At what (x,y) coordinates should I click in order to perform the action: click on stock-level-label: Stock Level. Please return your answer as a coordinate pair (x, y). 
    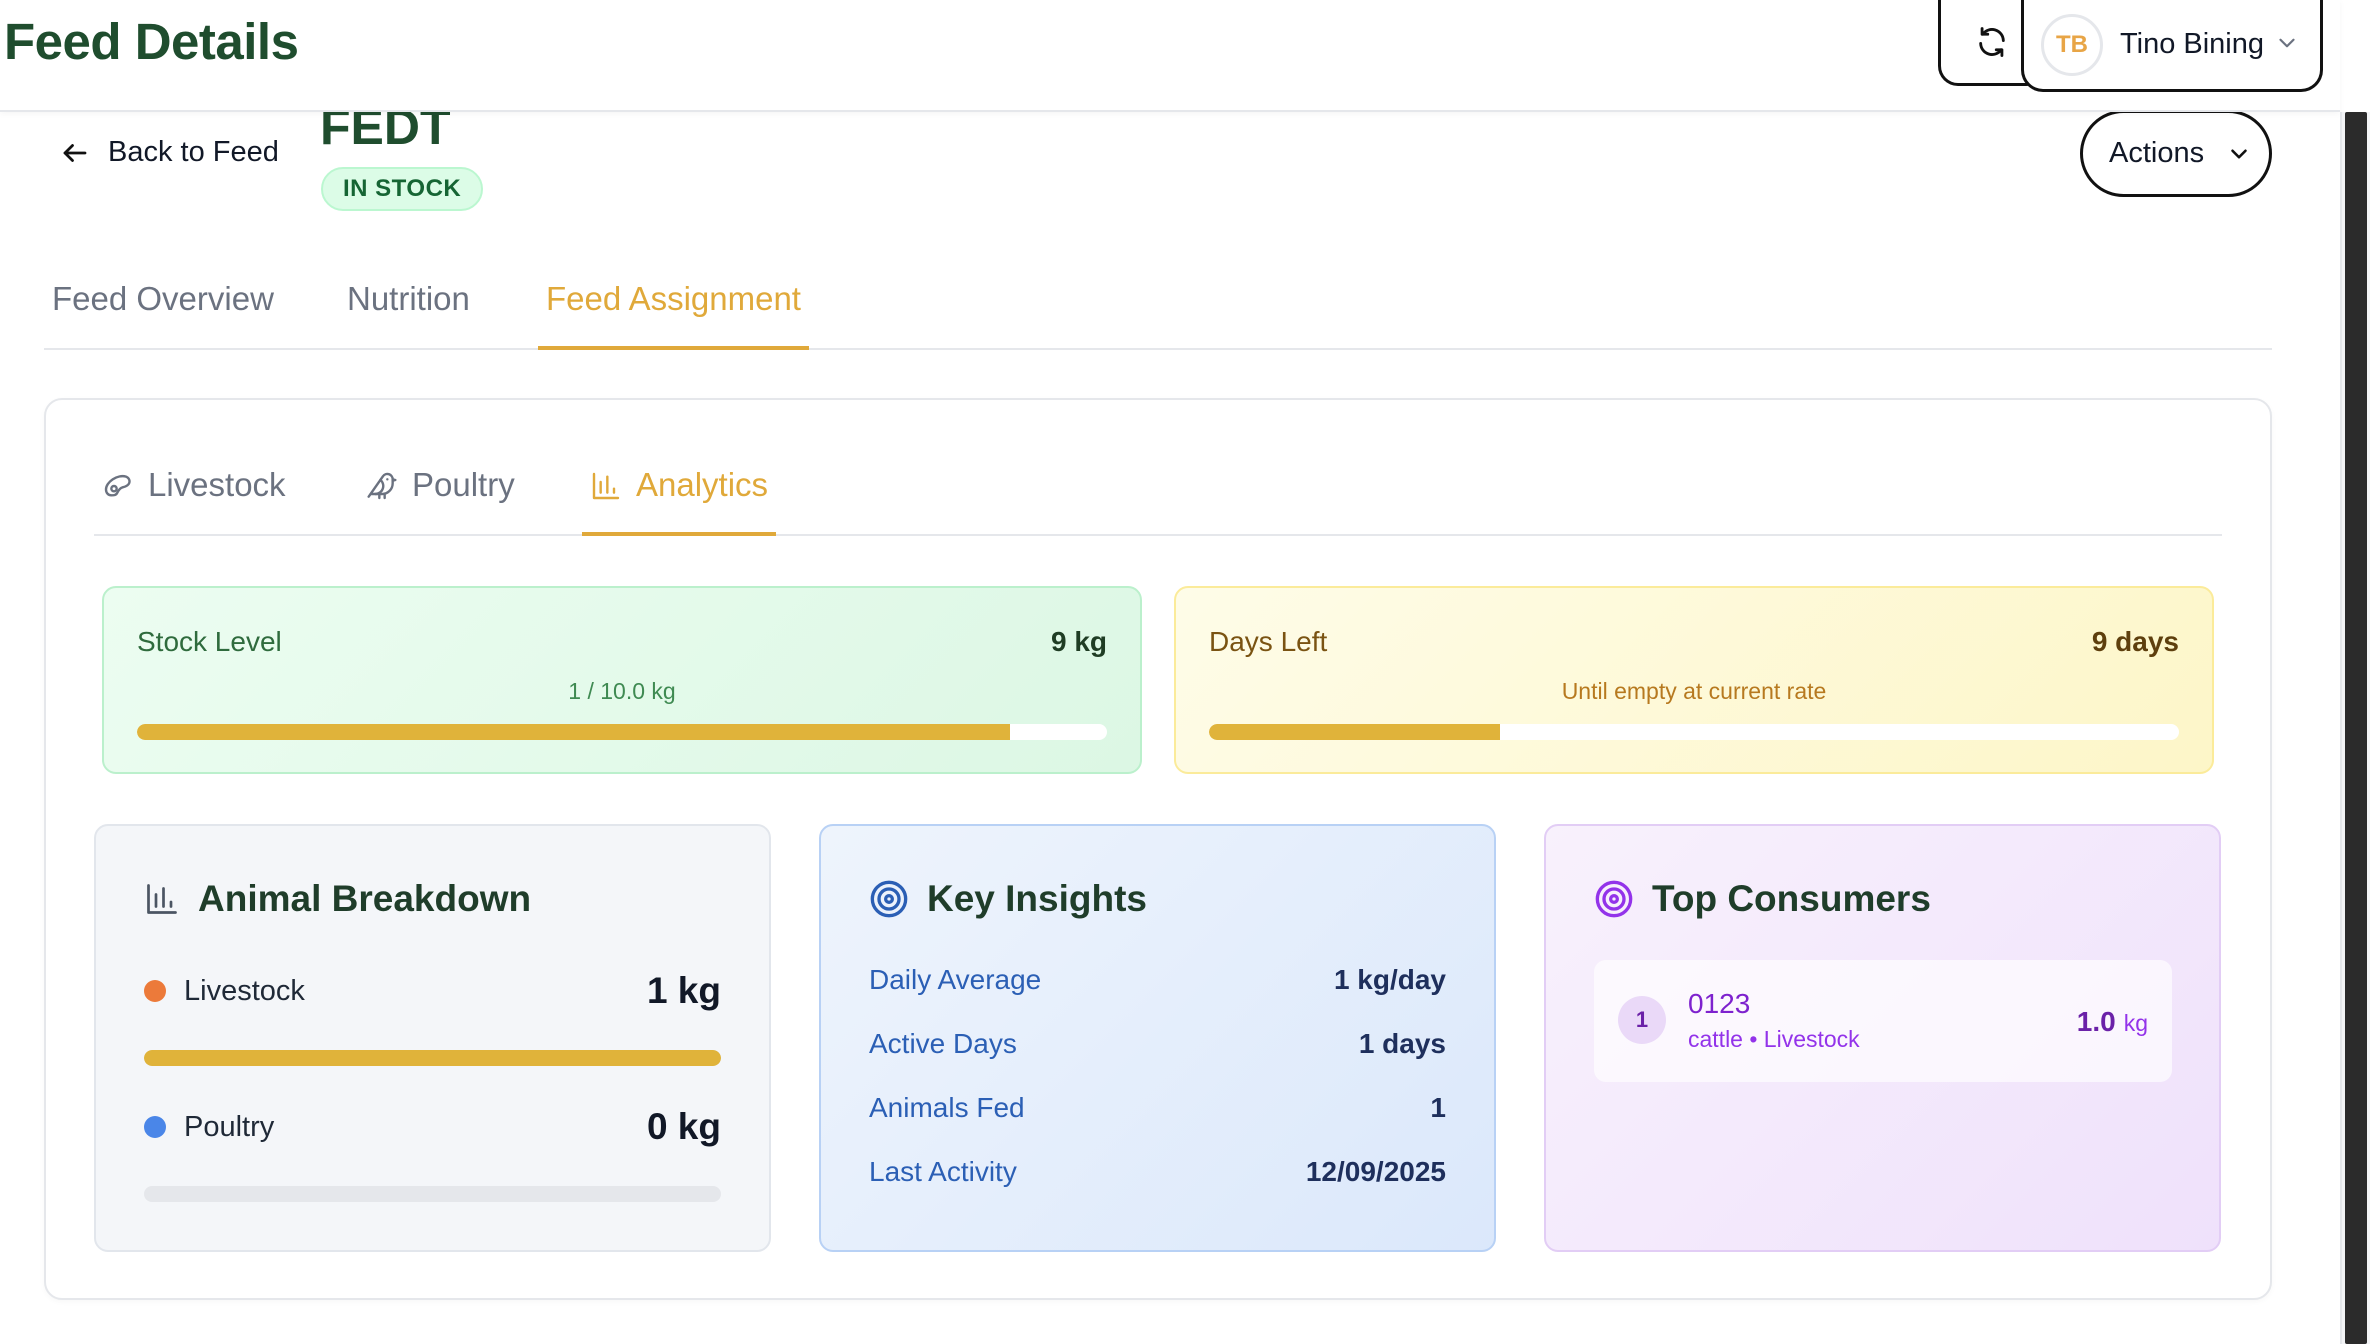
    Looking at the image, I should click on (209, 641).